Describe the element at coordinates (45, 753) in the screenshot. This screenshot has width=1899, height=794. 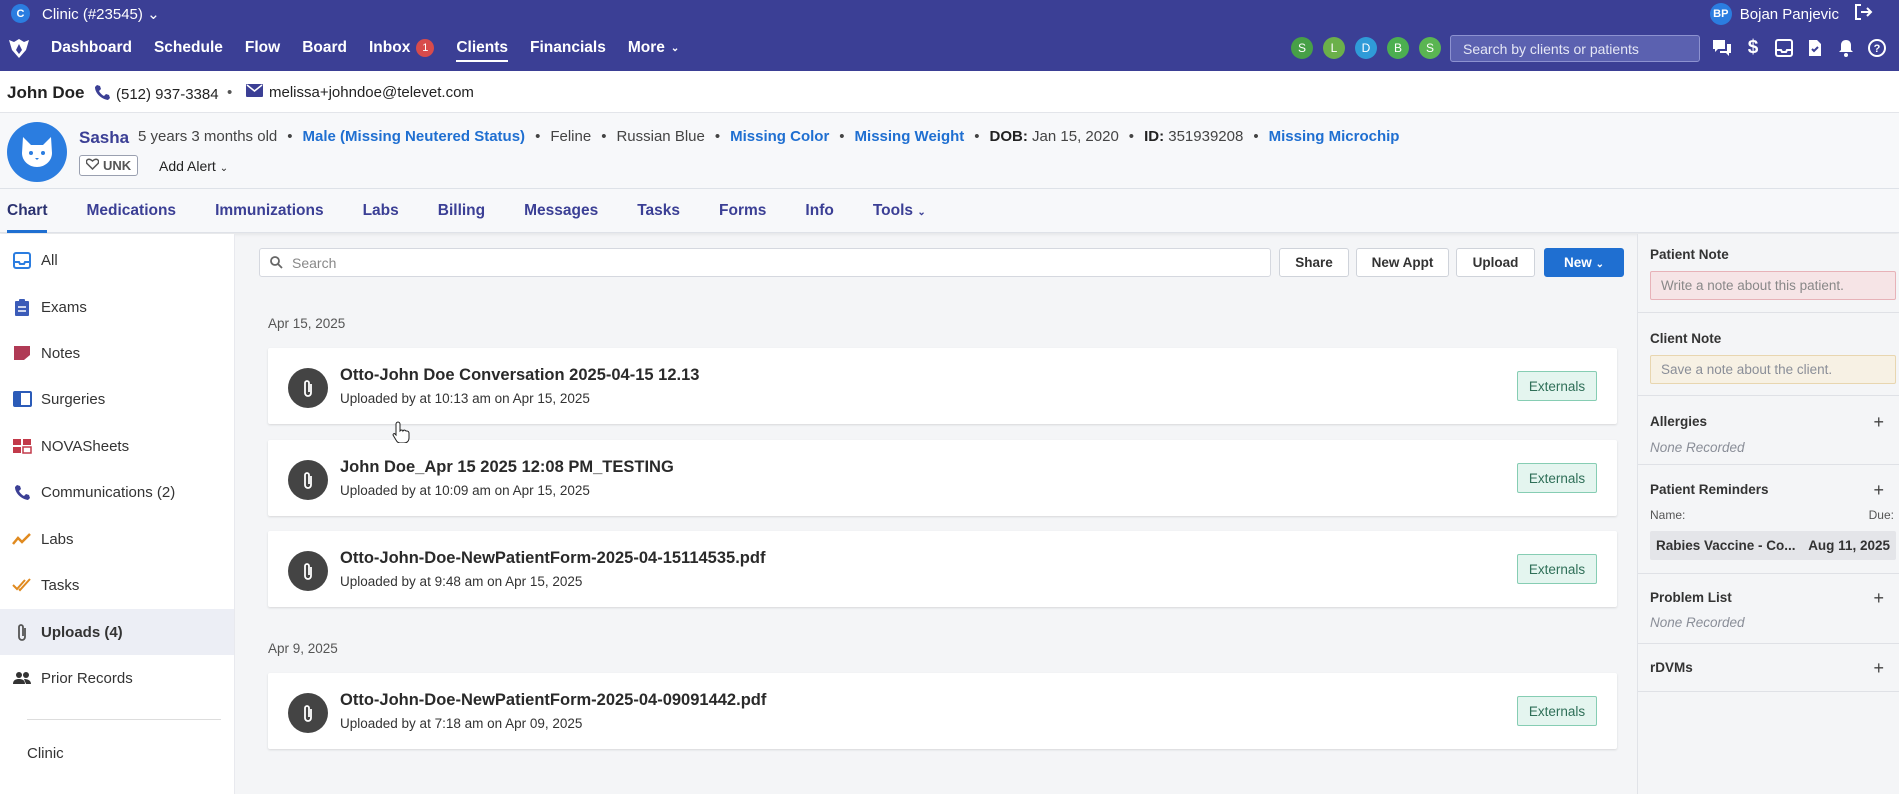
I see `sidebar-clinic-label: Clinic` at that location.